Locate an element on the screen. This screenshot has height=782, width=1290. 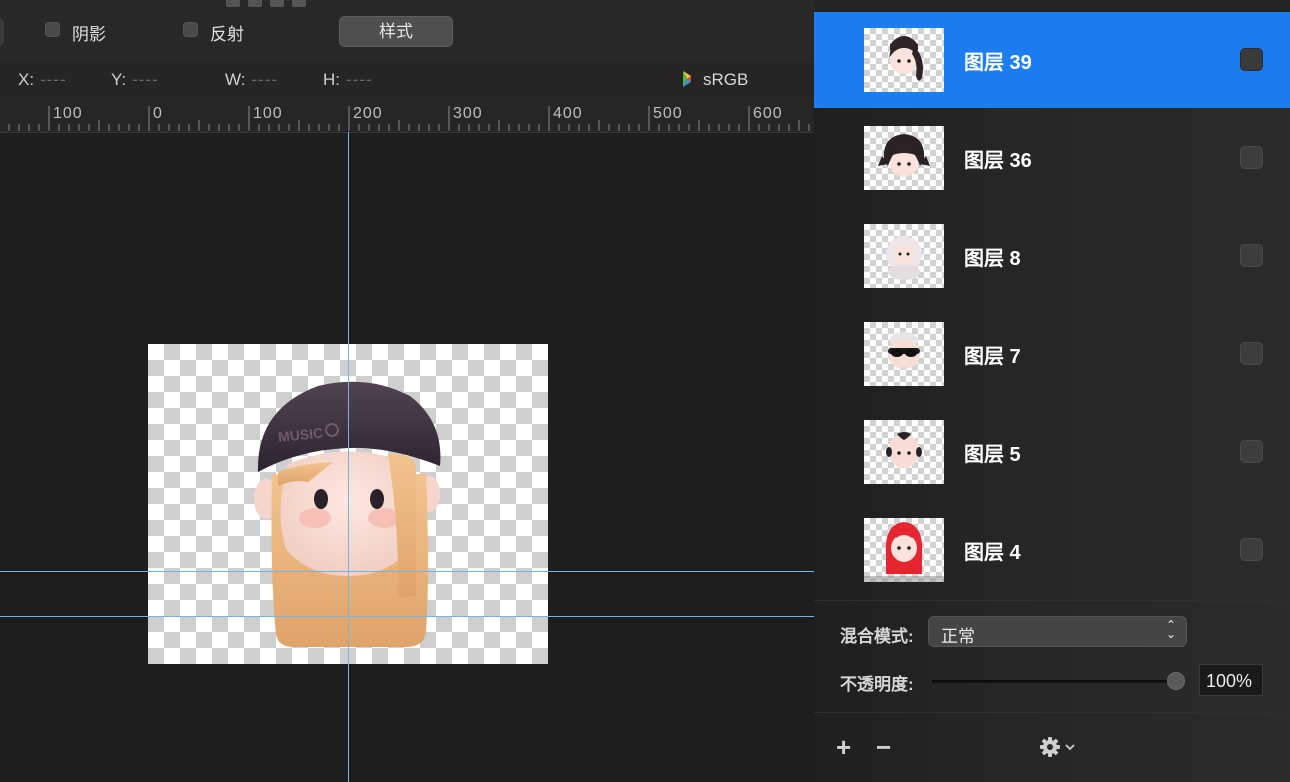
opacity-label: 不透明度: is located at coordinates (877, 684).